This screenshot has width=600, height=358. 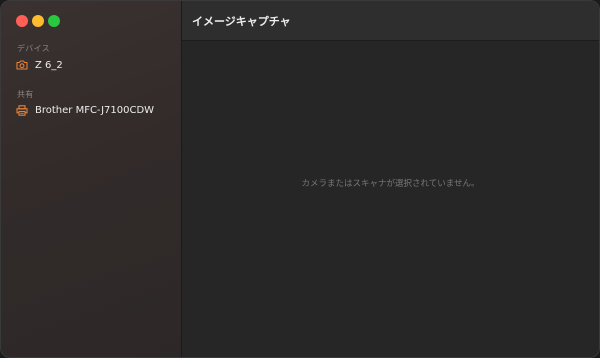 I want to click on sidebar-item-printer: Brother MFC-J7100CDW, so click(x=91, y=110).